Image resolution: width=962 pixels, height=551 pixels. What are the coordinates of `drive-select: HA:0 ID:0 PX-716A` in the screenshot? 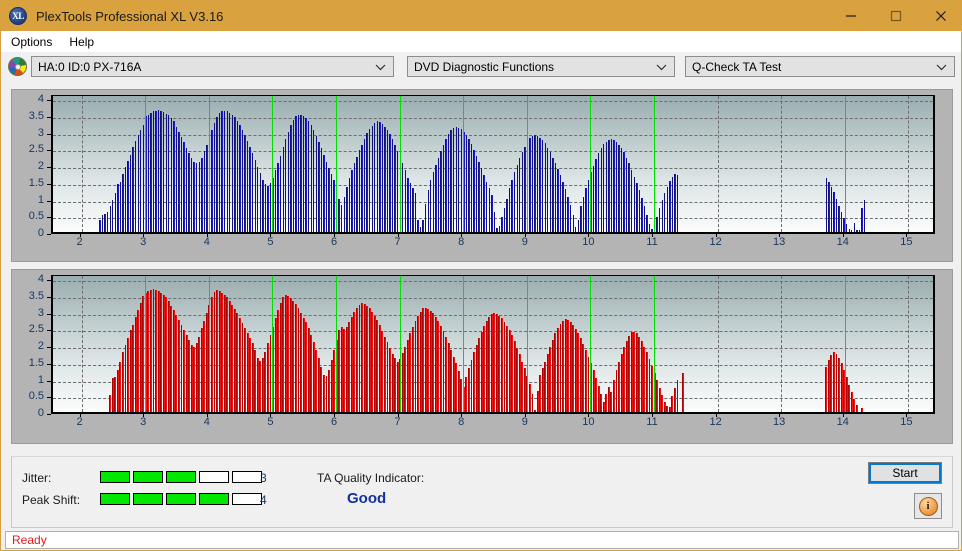 It's located at (212, 66).